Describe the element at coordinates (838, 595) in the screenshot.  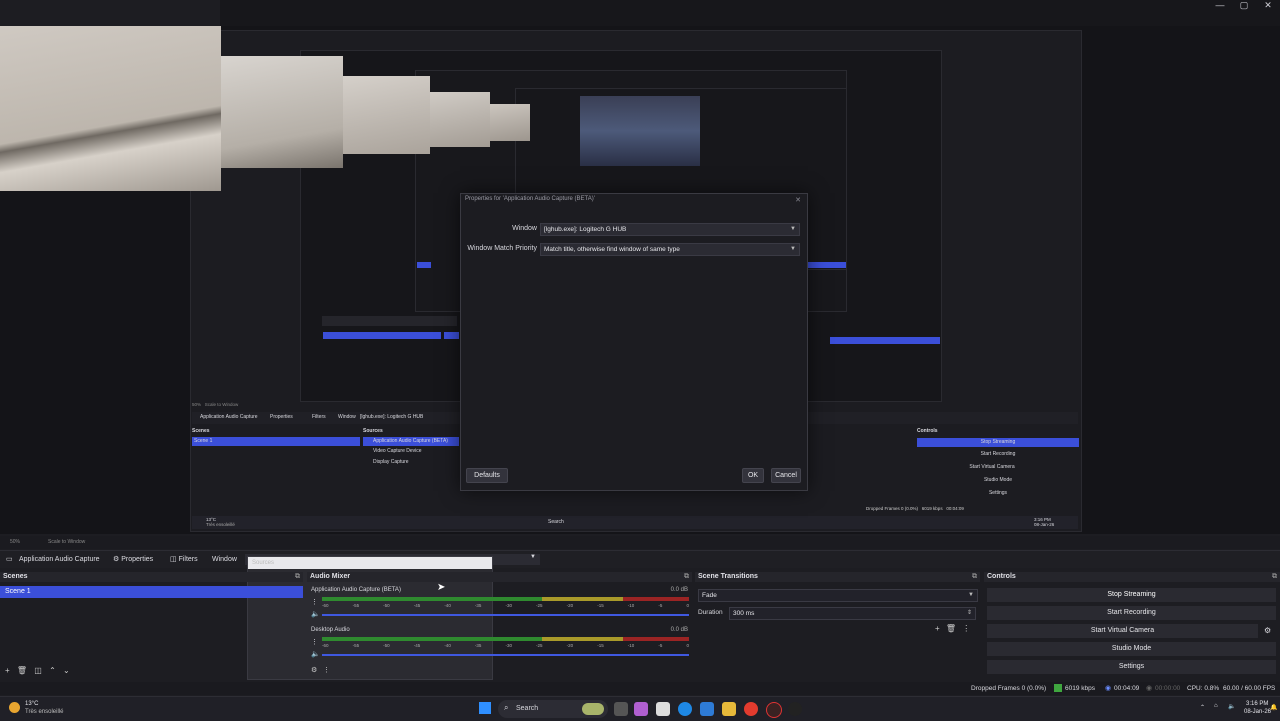
I see `transition-select: Fade ▼` at that location.